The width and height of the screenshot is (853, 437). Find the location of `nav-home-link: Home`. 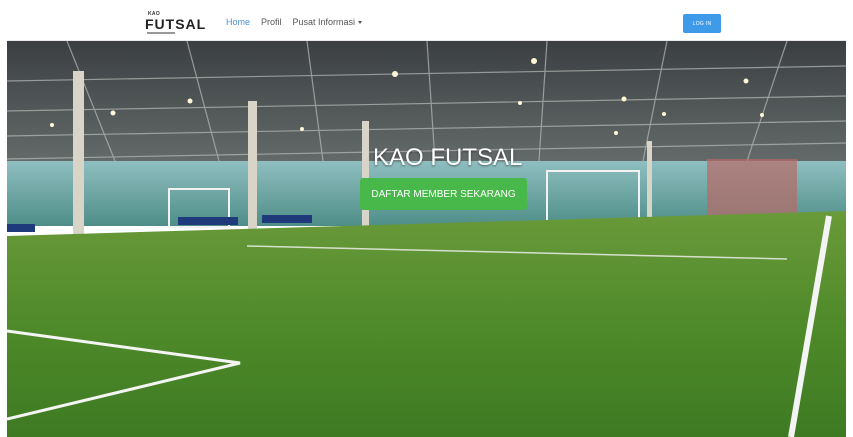

nav-home-link: Home is located at coordinates (238, 22).